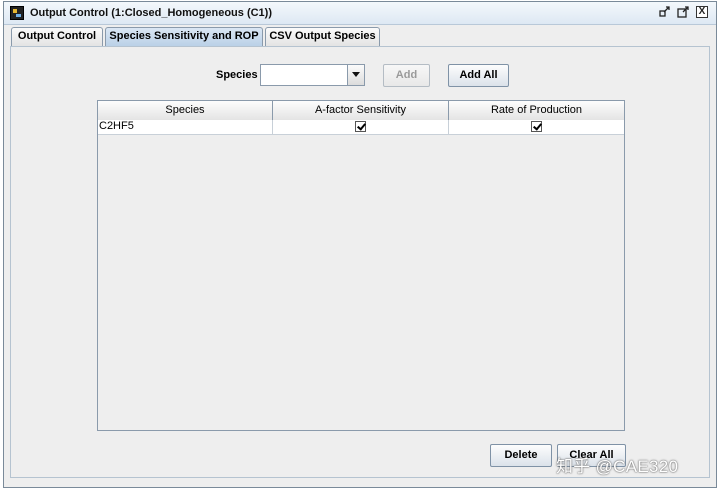 This screenshot has height=492, width=720. Describe the element at coordinates (185, 127) in the screenshot. I see `species-cell: C2HF5` at that location.